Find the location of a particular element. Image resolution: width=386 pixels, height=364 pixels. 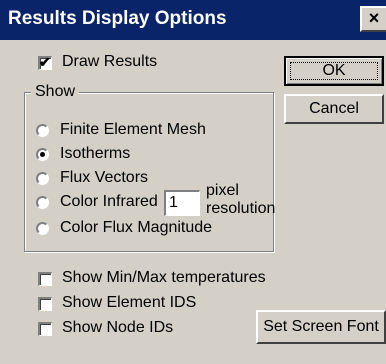

show-group-label: Show is located at coordinates (55, 92).